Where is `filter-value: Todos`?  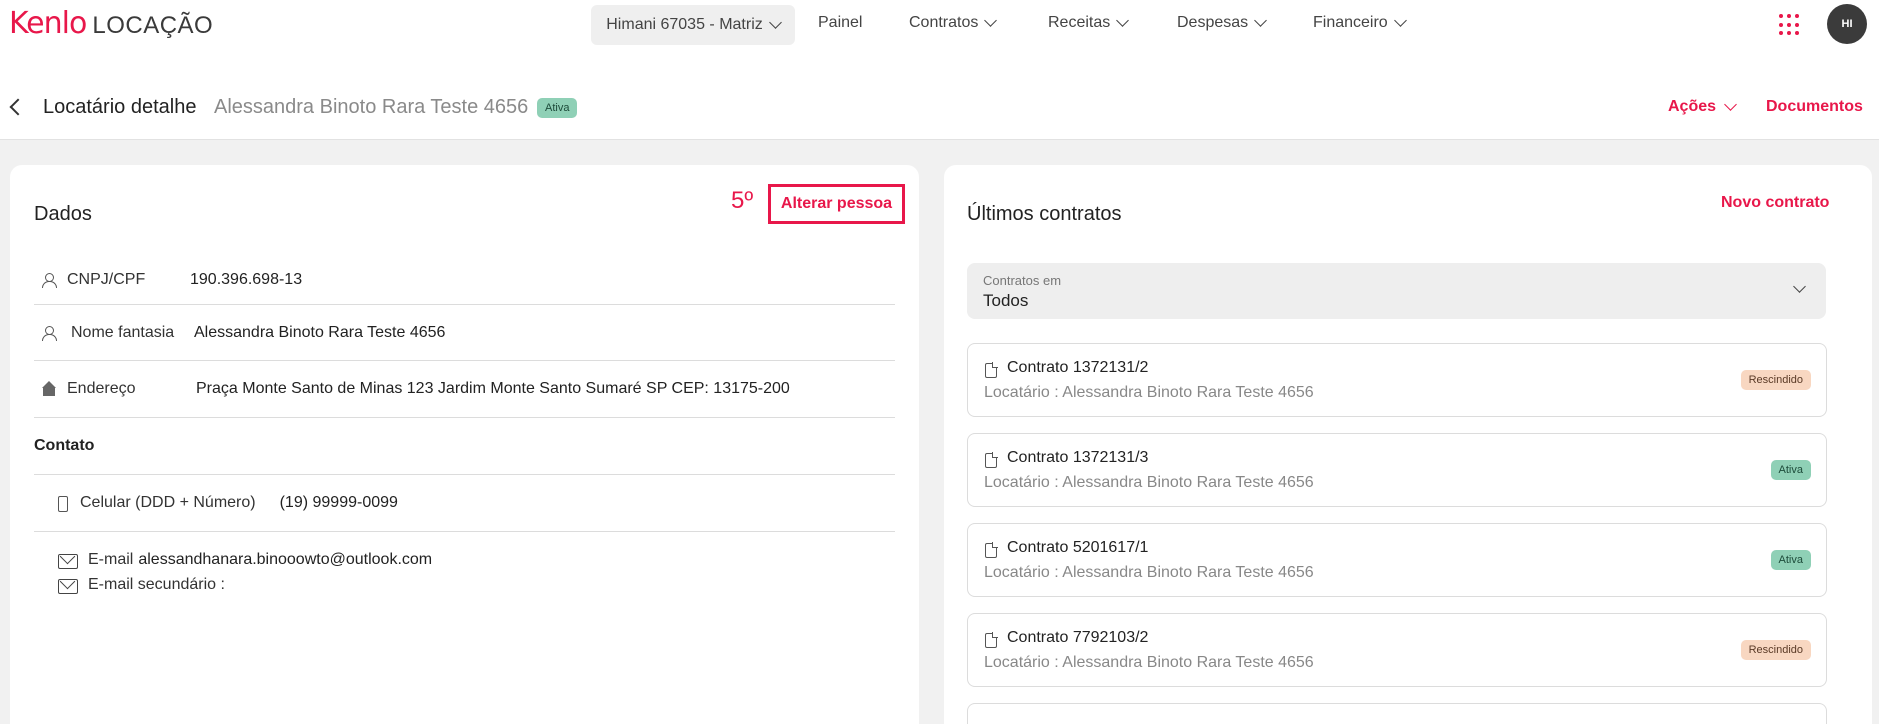
filter-value: Todos is located at coordinates (1006, 300).